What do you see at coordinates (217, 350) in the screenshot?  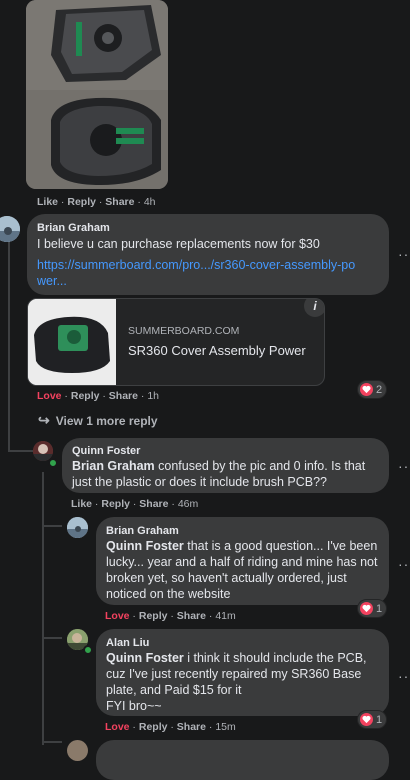 I see `preview-title: SR360 Cover Assembly Power` at bounding box center [217, 350].